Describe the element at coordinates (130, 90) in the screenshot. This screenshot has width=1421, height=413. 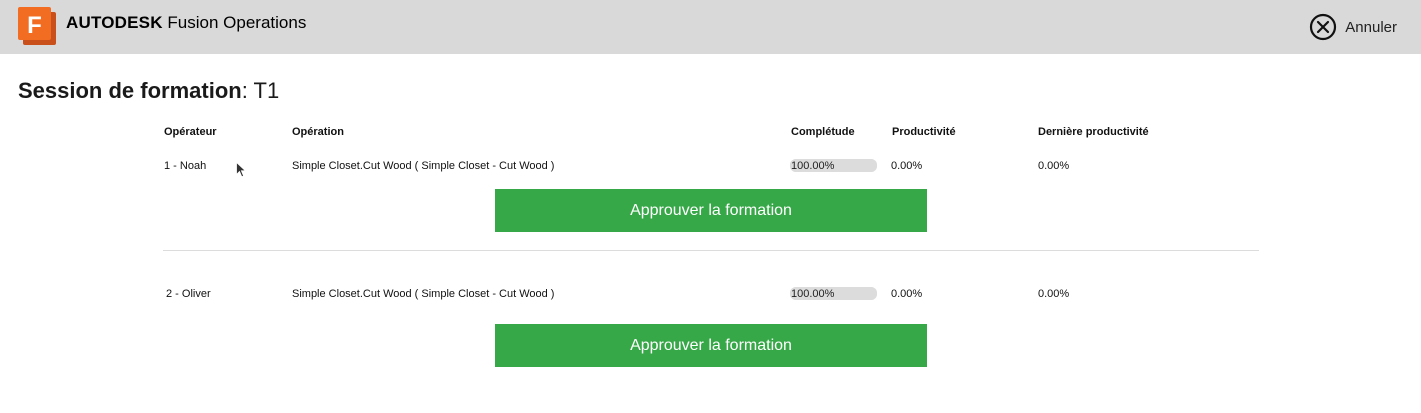
I see `session-label: Session de formation` at that location.